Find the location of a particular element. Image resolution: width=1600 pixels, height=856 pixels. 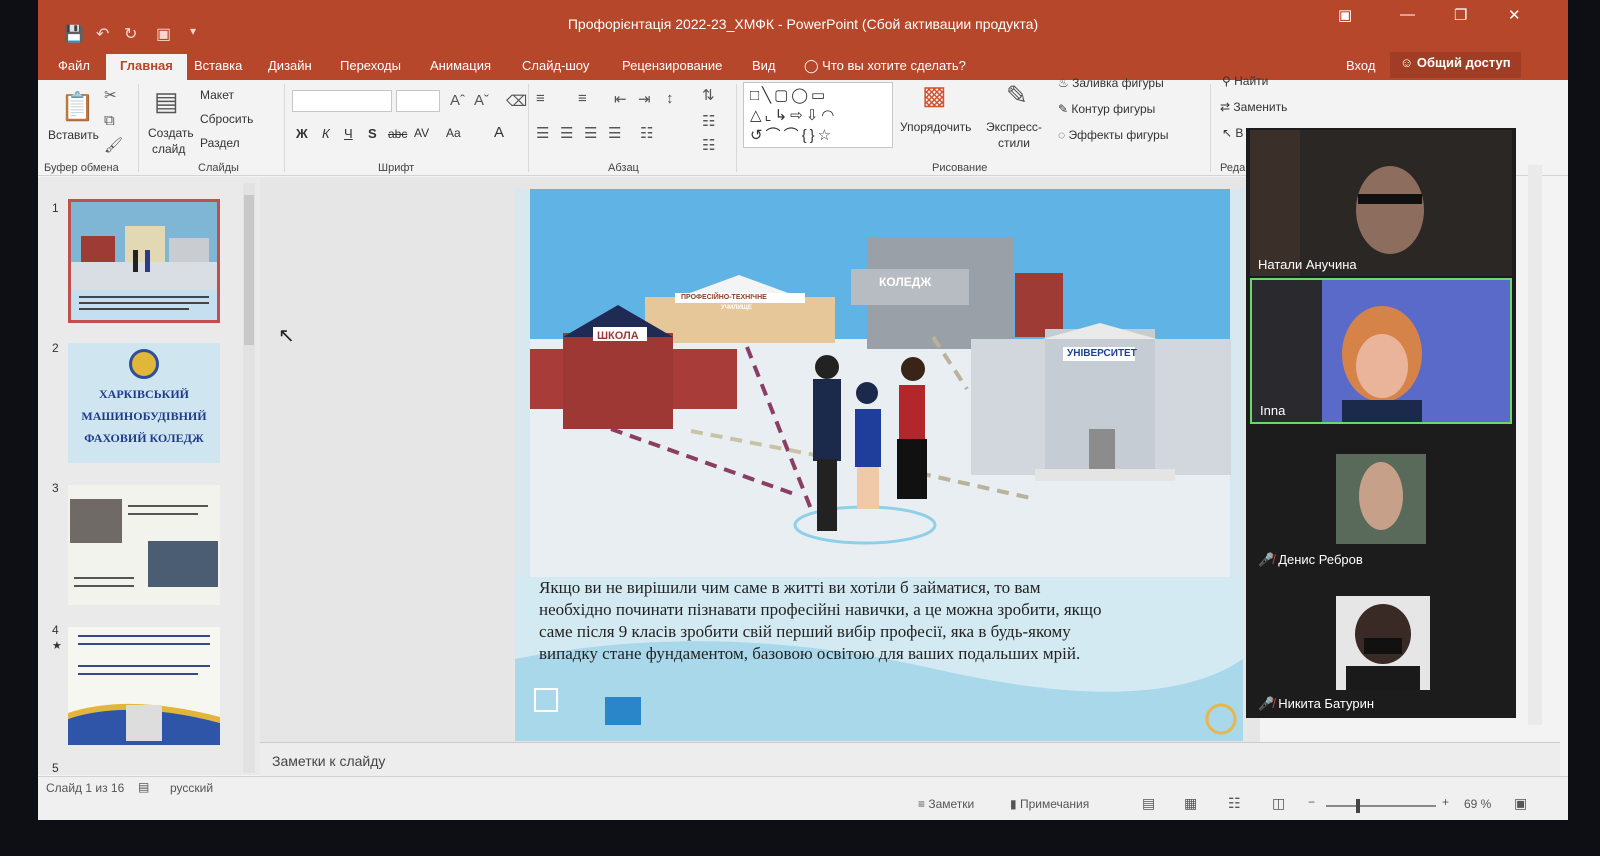

clear-formatting-icon: ⌫ is located at coordinates (516, 101).